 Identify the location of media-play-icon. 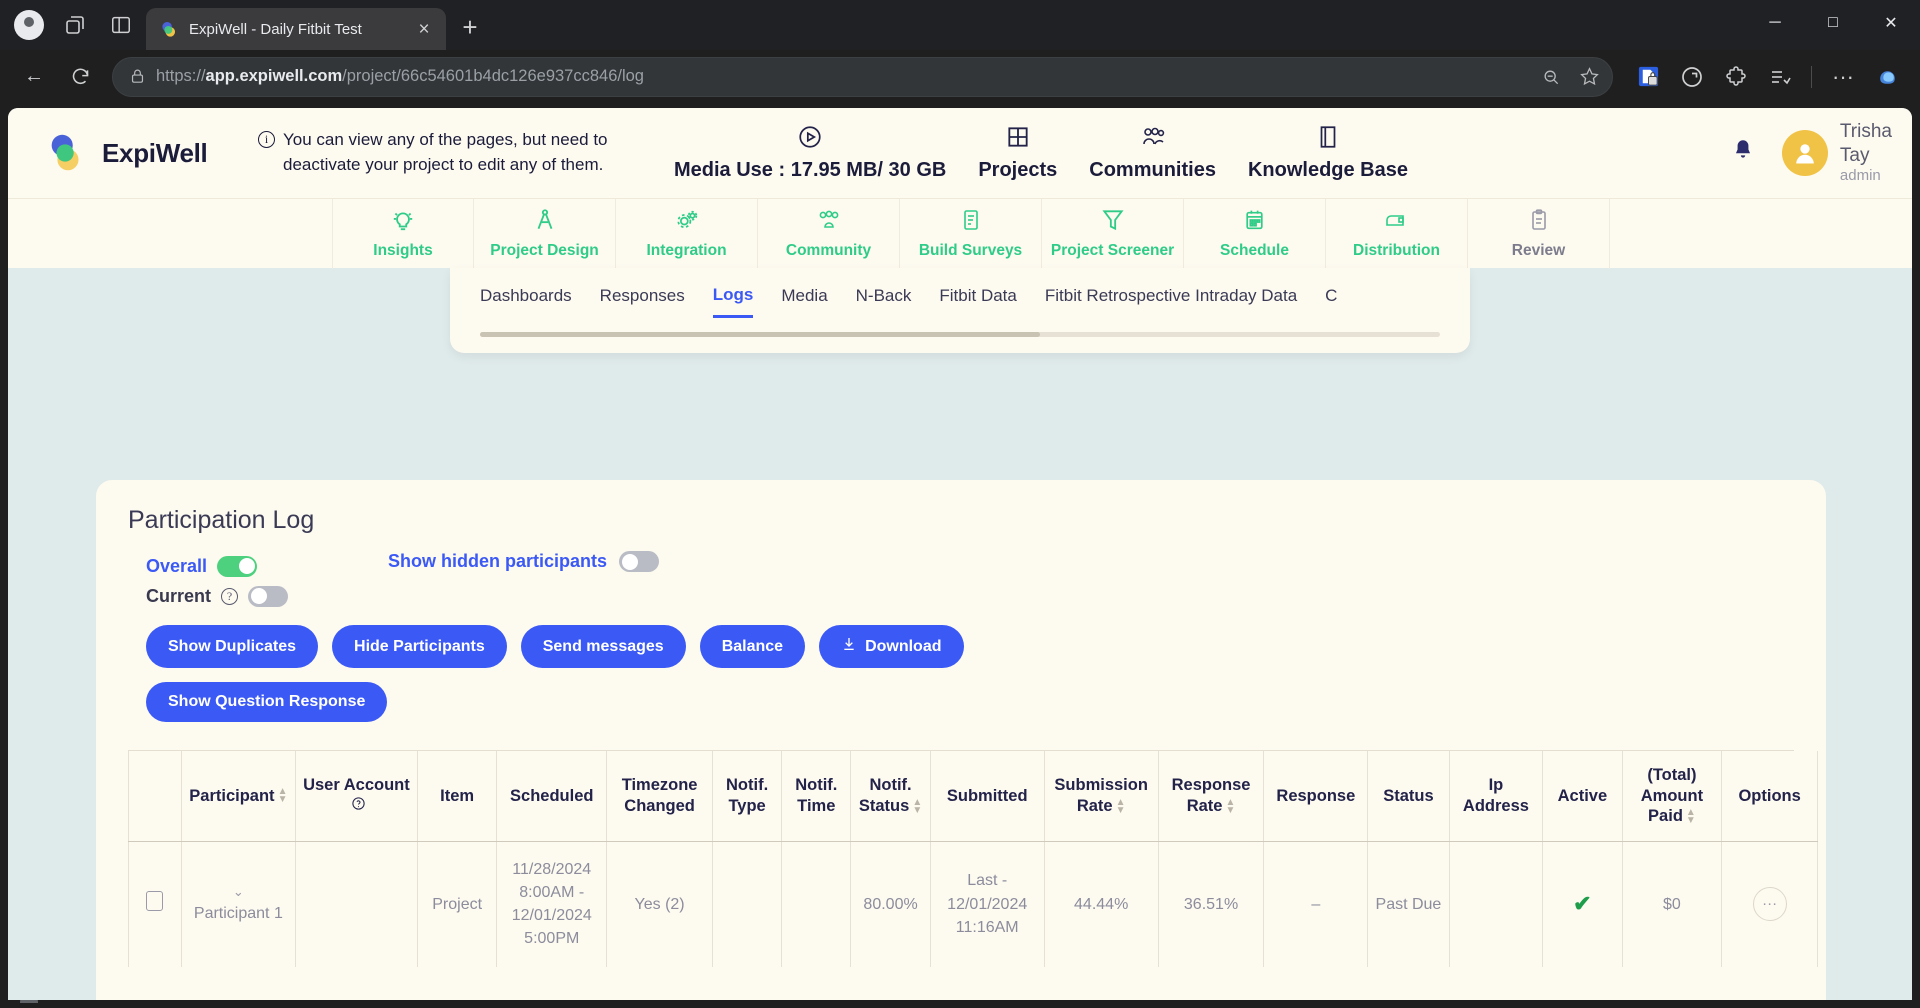
(810, 139).